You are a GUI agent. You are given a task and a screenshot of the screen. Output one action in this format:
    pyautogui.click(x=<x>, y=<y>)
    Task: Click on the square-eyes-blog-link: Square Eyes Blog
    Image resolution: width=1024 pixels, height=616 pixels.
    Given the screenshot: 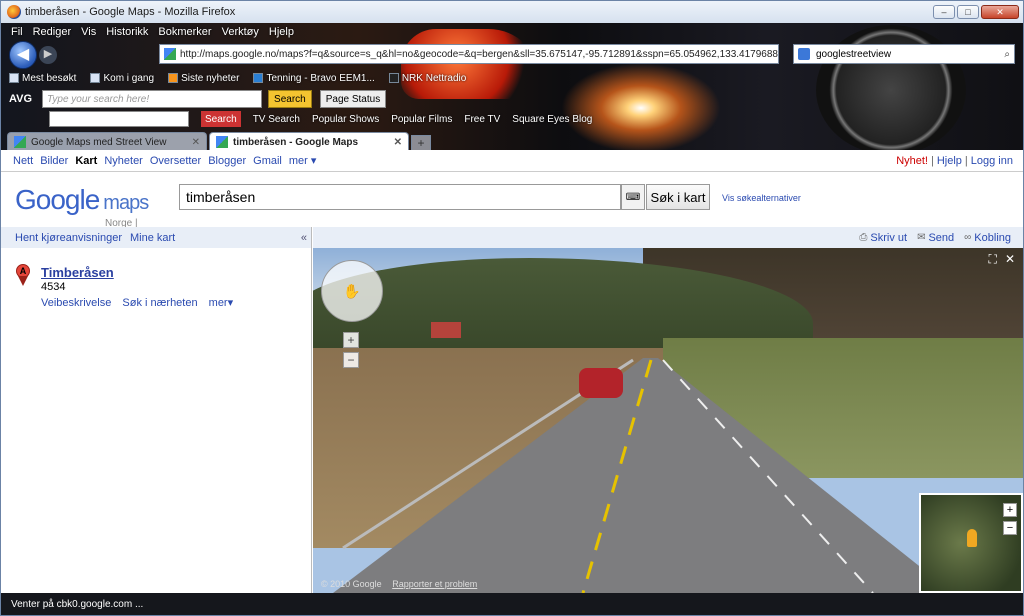 What is the action you would take?
    pyautogui.click(x=552, y=119)
    